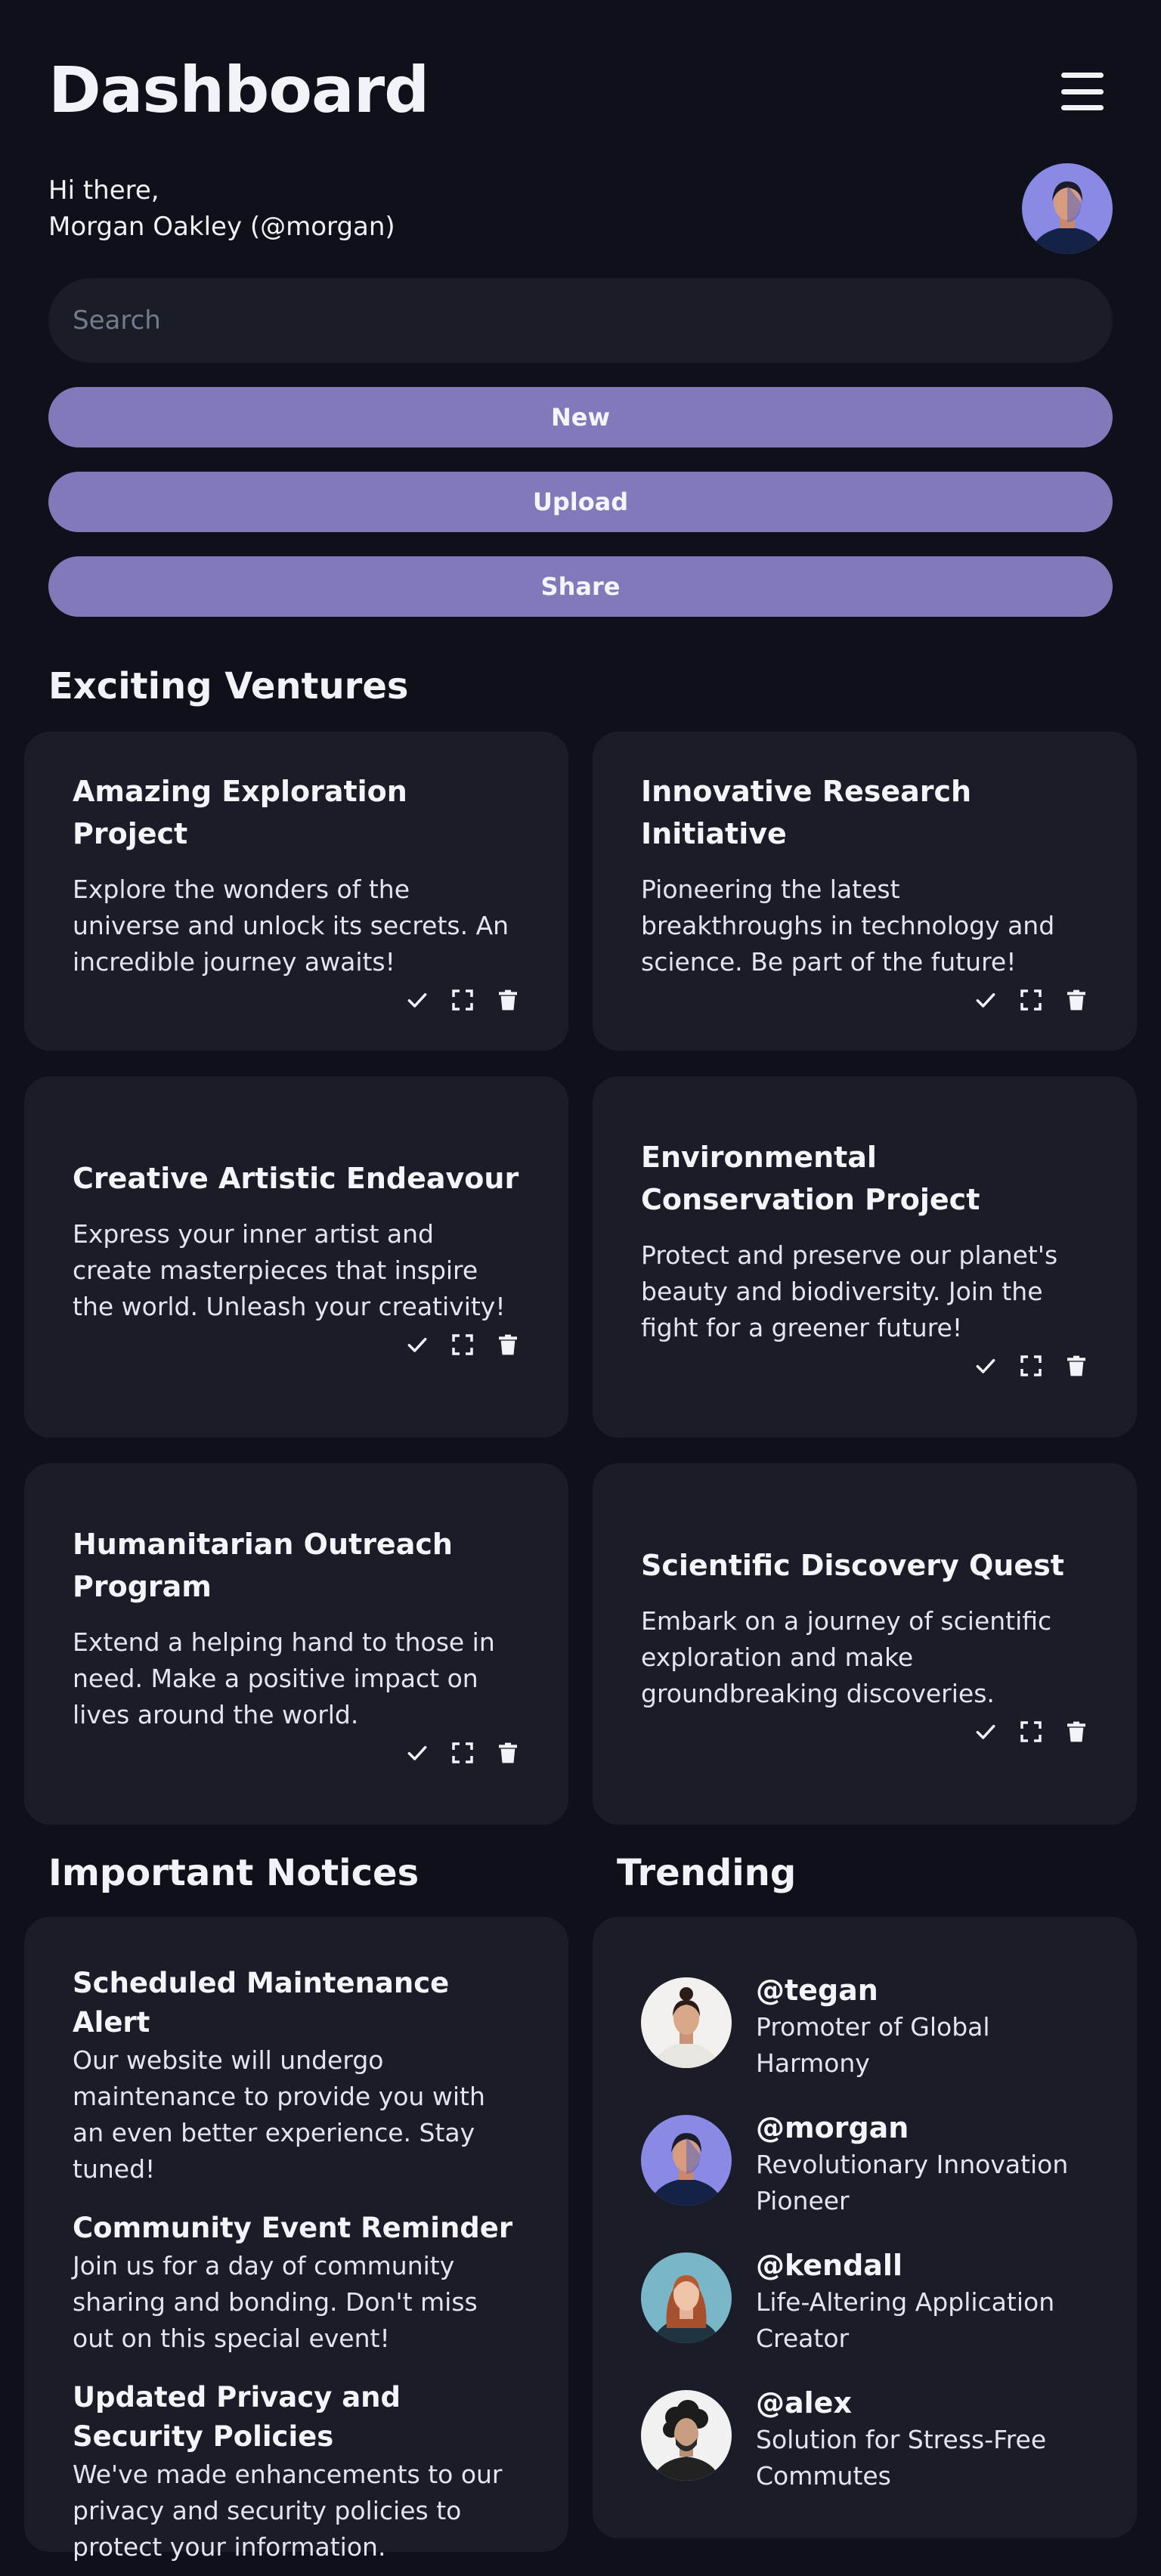  I want to click on trending-item: @alex Solution for Stress-Free Commutes, so click(867, 2448).